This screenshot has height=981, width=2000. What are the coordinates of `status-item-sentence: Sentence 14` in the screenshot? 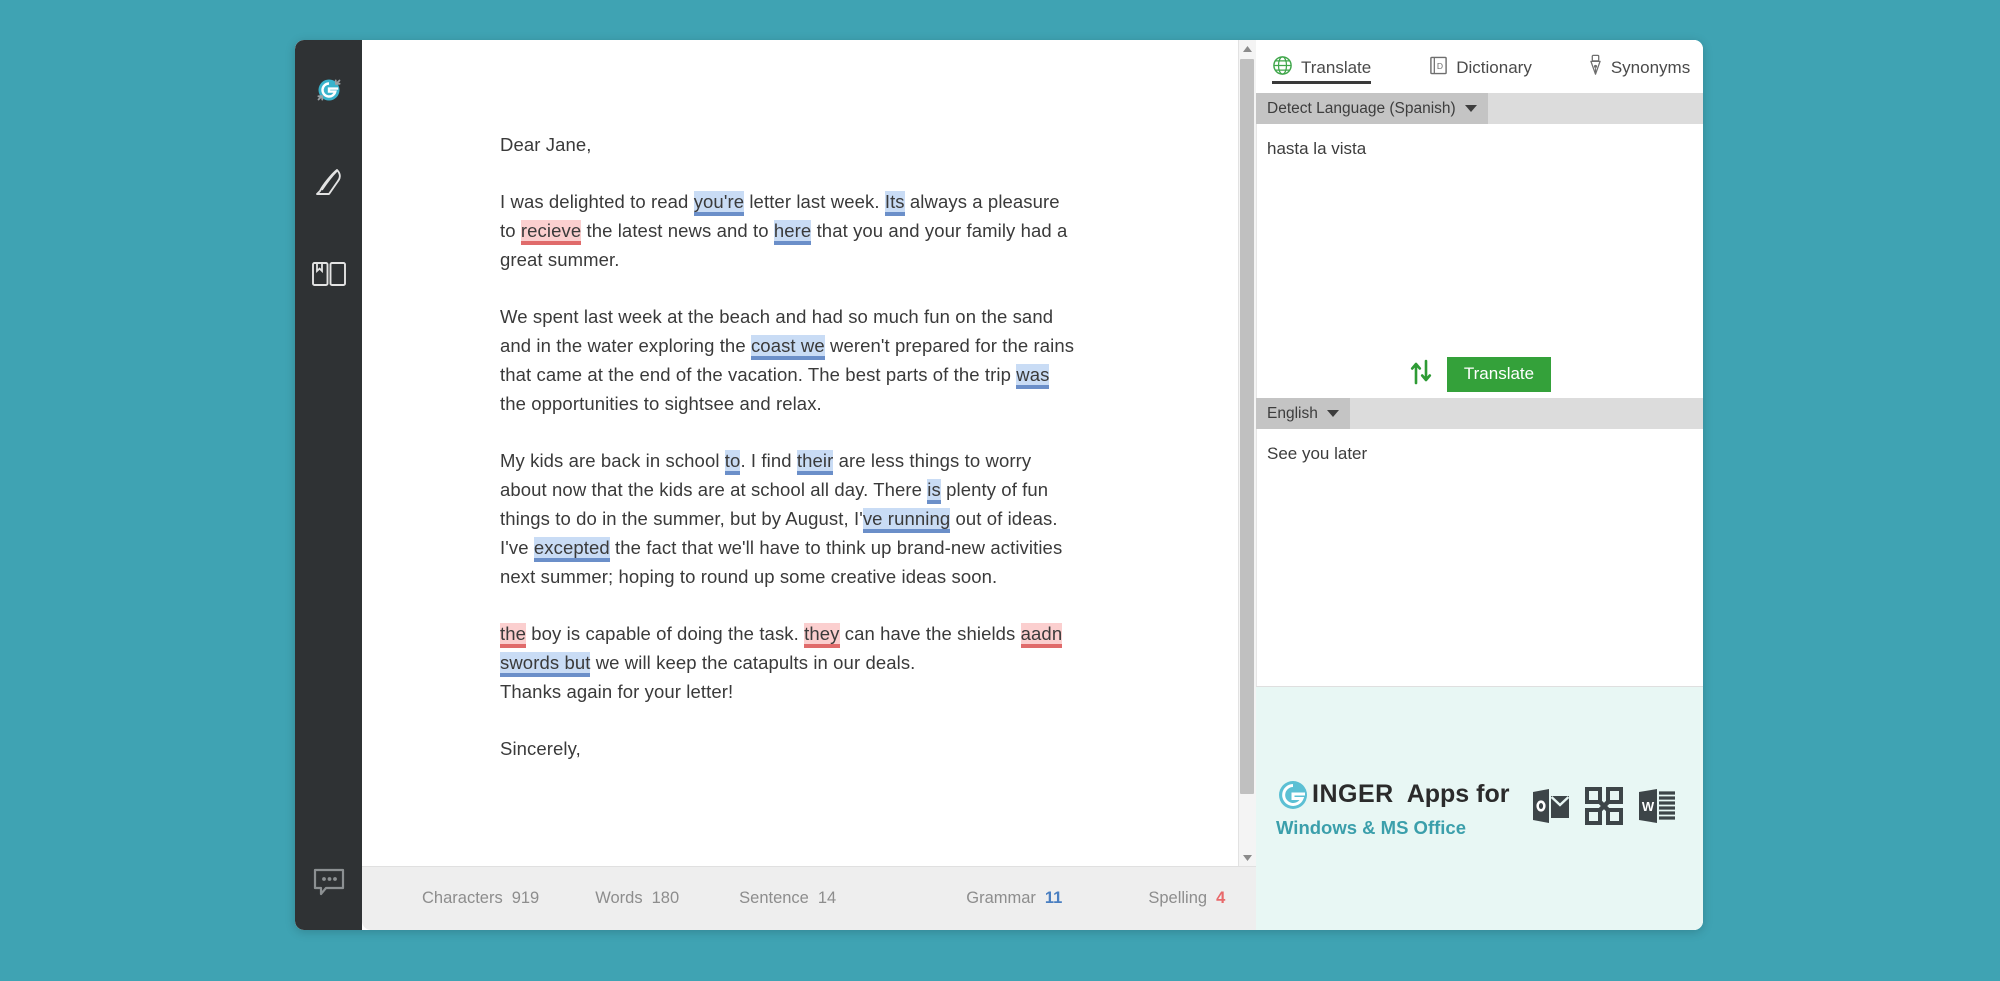 It's located at (787, 898).